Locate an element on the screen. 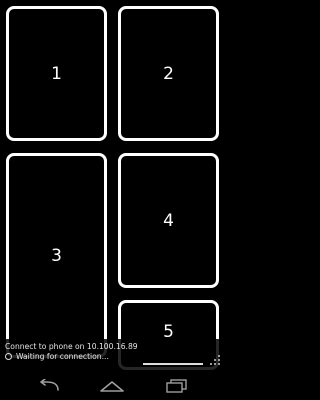  tile-2-label: 2 is located at coordinates (168, 73).